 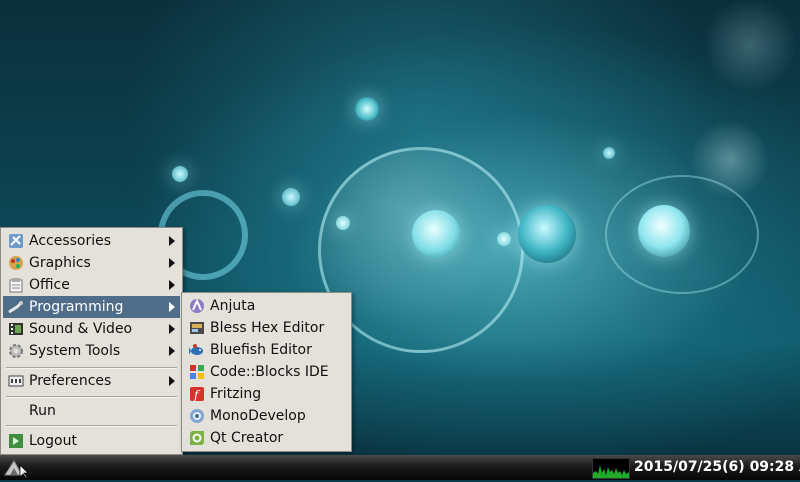 What do you see at coordinates (16, 285) in the screenshot?
I see `office-icon` at bounding box center [16, 285].